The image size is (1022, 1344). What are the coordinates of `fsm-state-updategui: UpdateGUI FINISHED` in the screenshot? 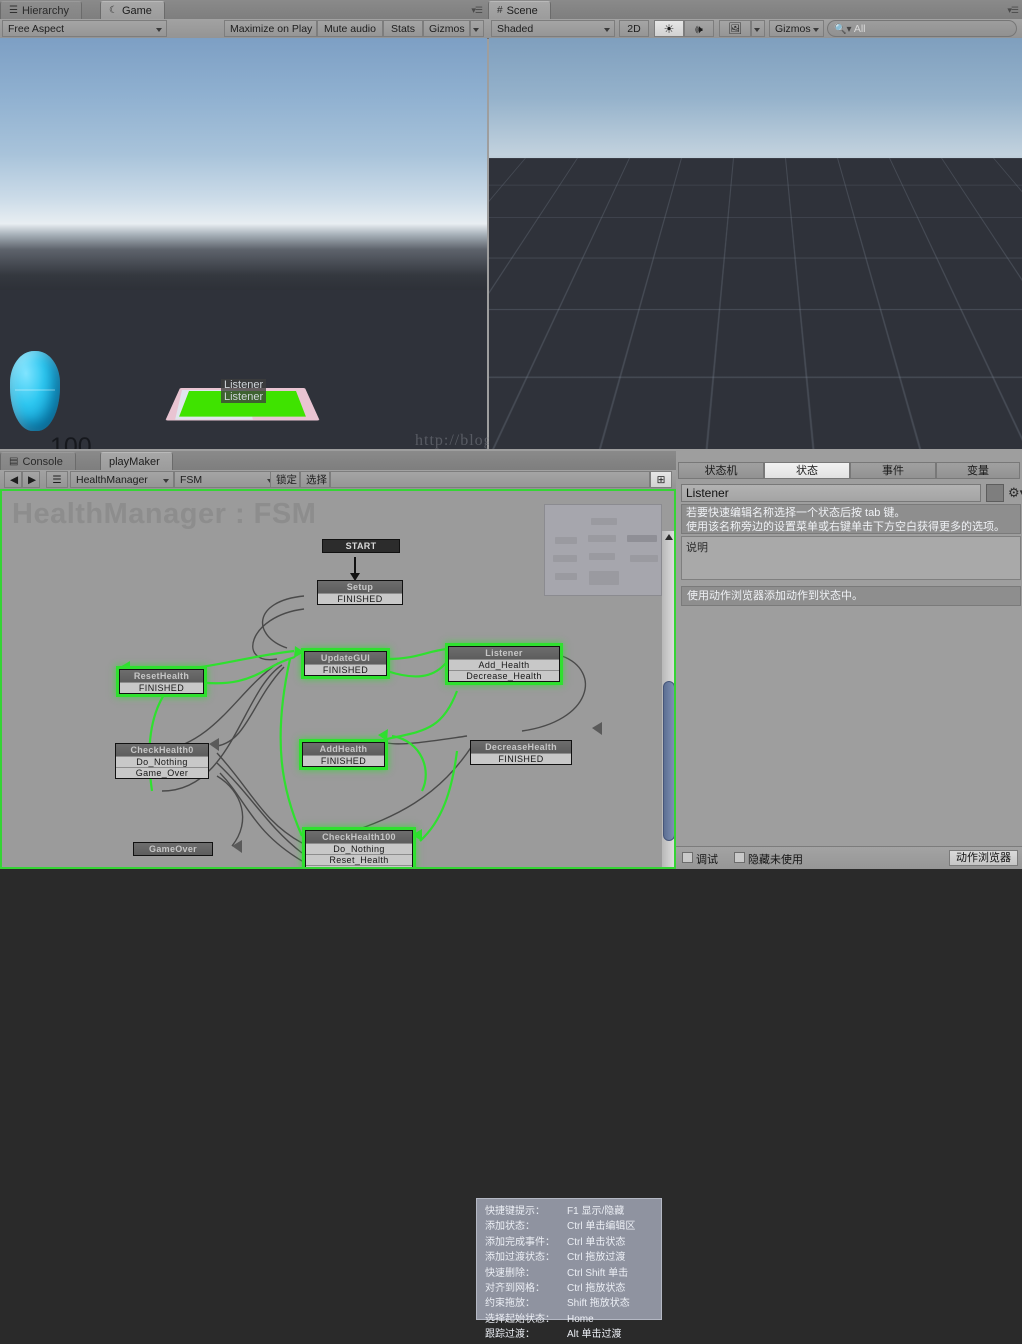 It's located at (345, 663).